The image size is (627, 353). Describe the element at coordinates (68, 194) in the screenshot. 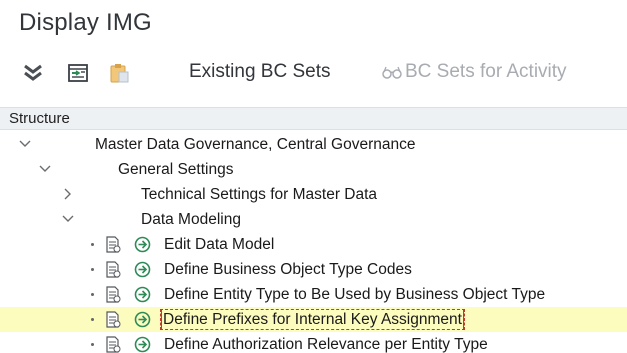

I see `chevron-right-icon` at that location.